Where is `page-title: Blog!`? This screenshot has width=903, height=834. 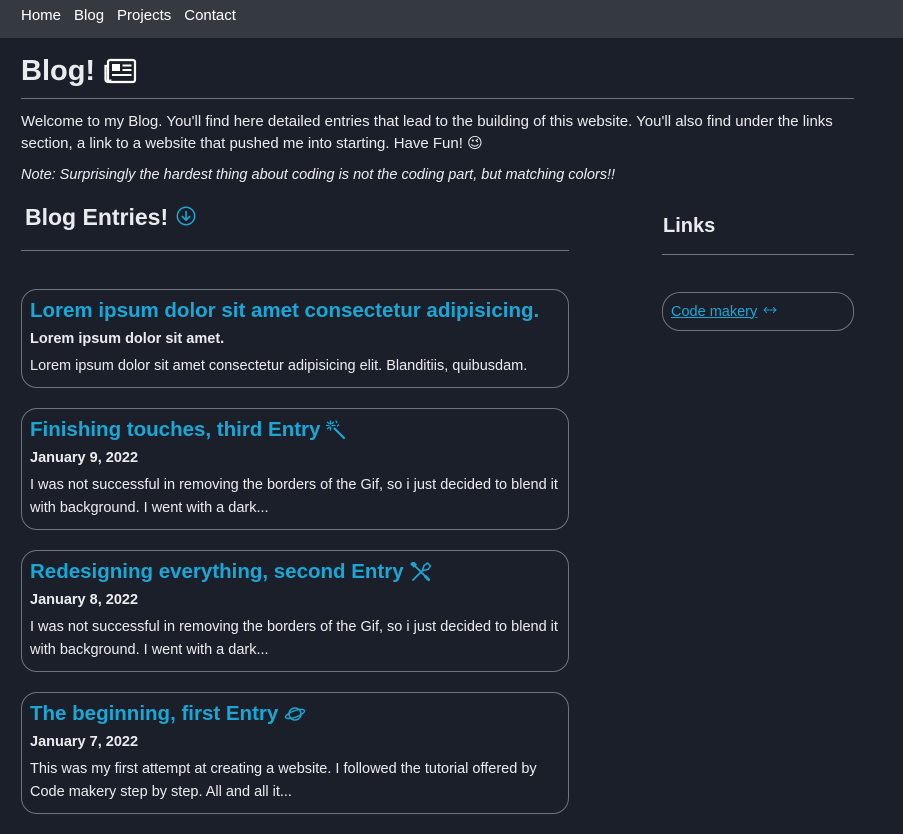 page-title: Blog! is located at coordinates (437, 64).